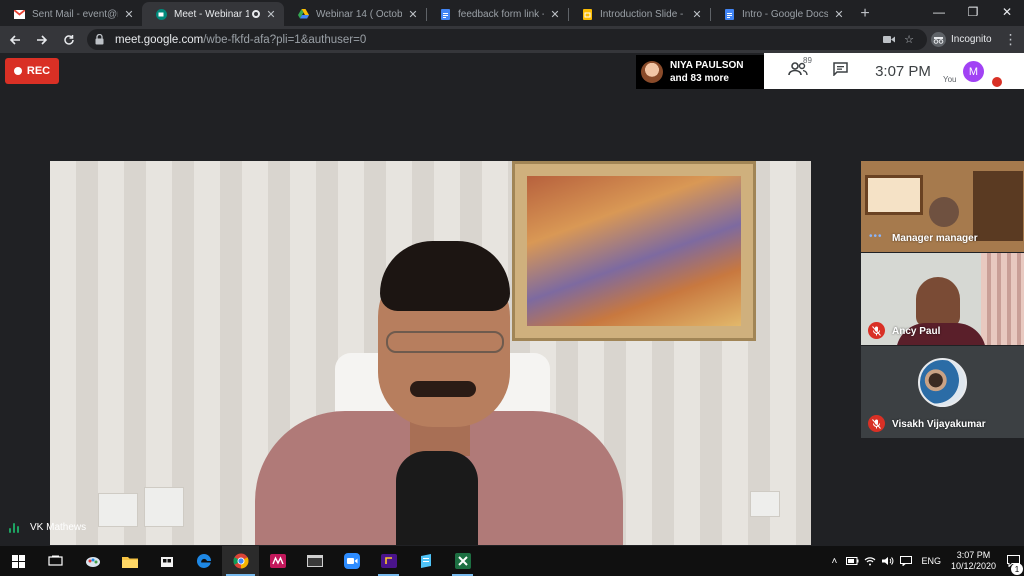 This screenshot has width=1024, height=576. What do you see at coordinates (15, 527) in the screenshot?
I see `speaking-indicator-icon` at bounding box center [15, 527].